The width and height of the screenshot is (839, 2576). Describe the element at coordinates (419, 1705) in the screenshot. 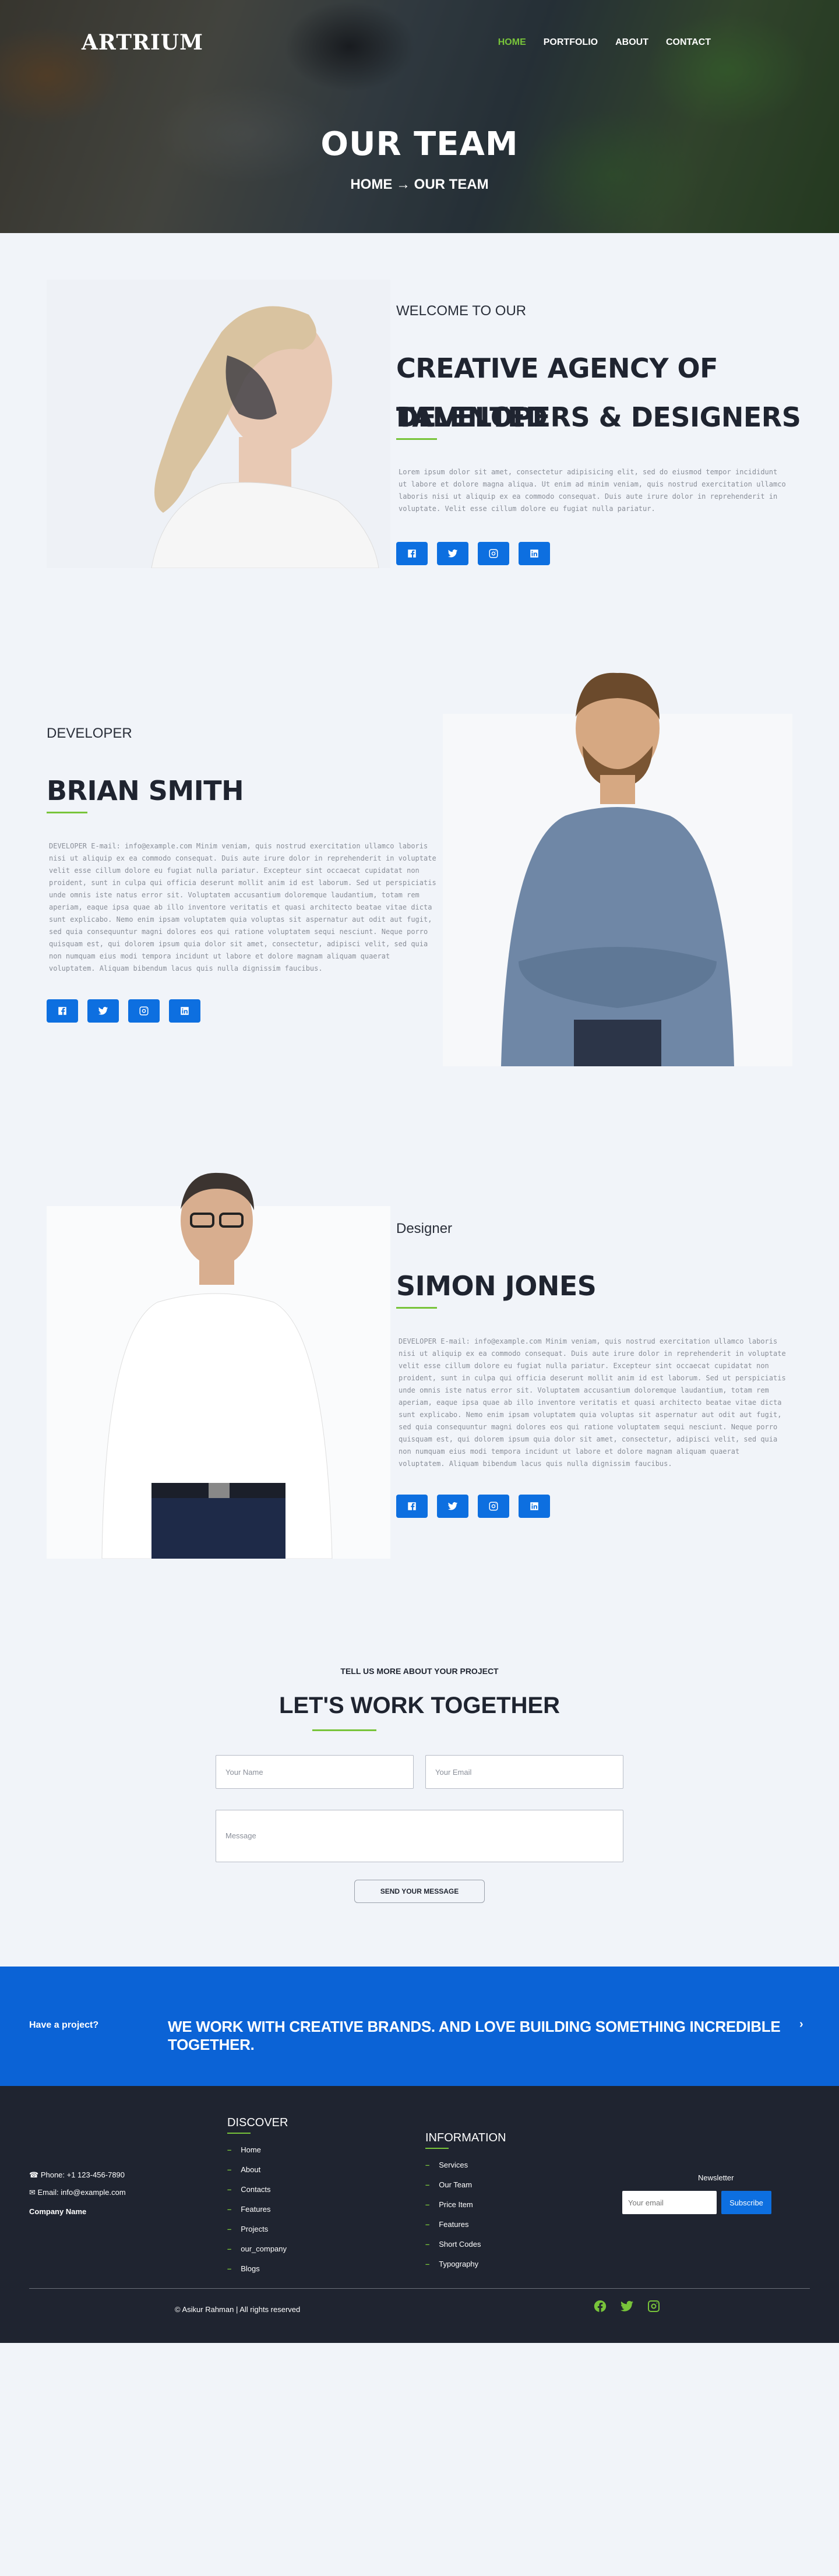

I see `contact-title: LET'S WORK TOGETHER` at that location.